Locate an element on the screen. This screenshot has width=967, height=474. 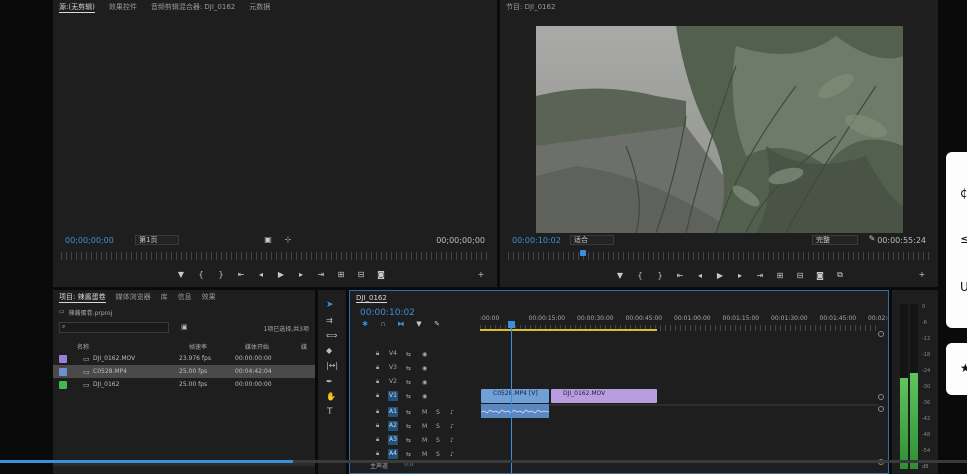
side-overlay-card-bottom: ★ is located at coordinates (956, 369).